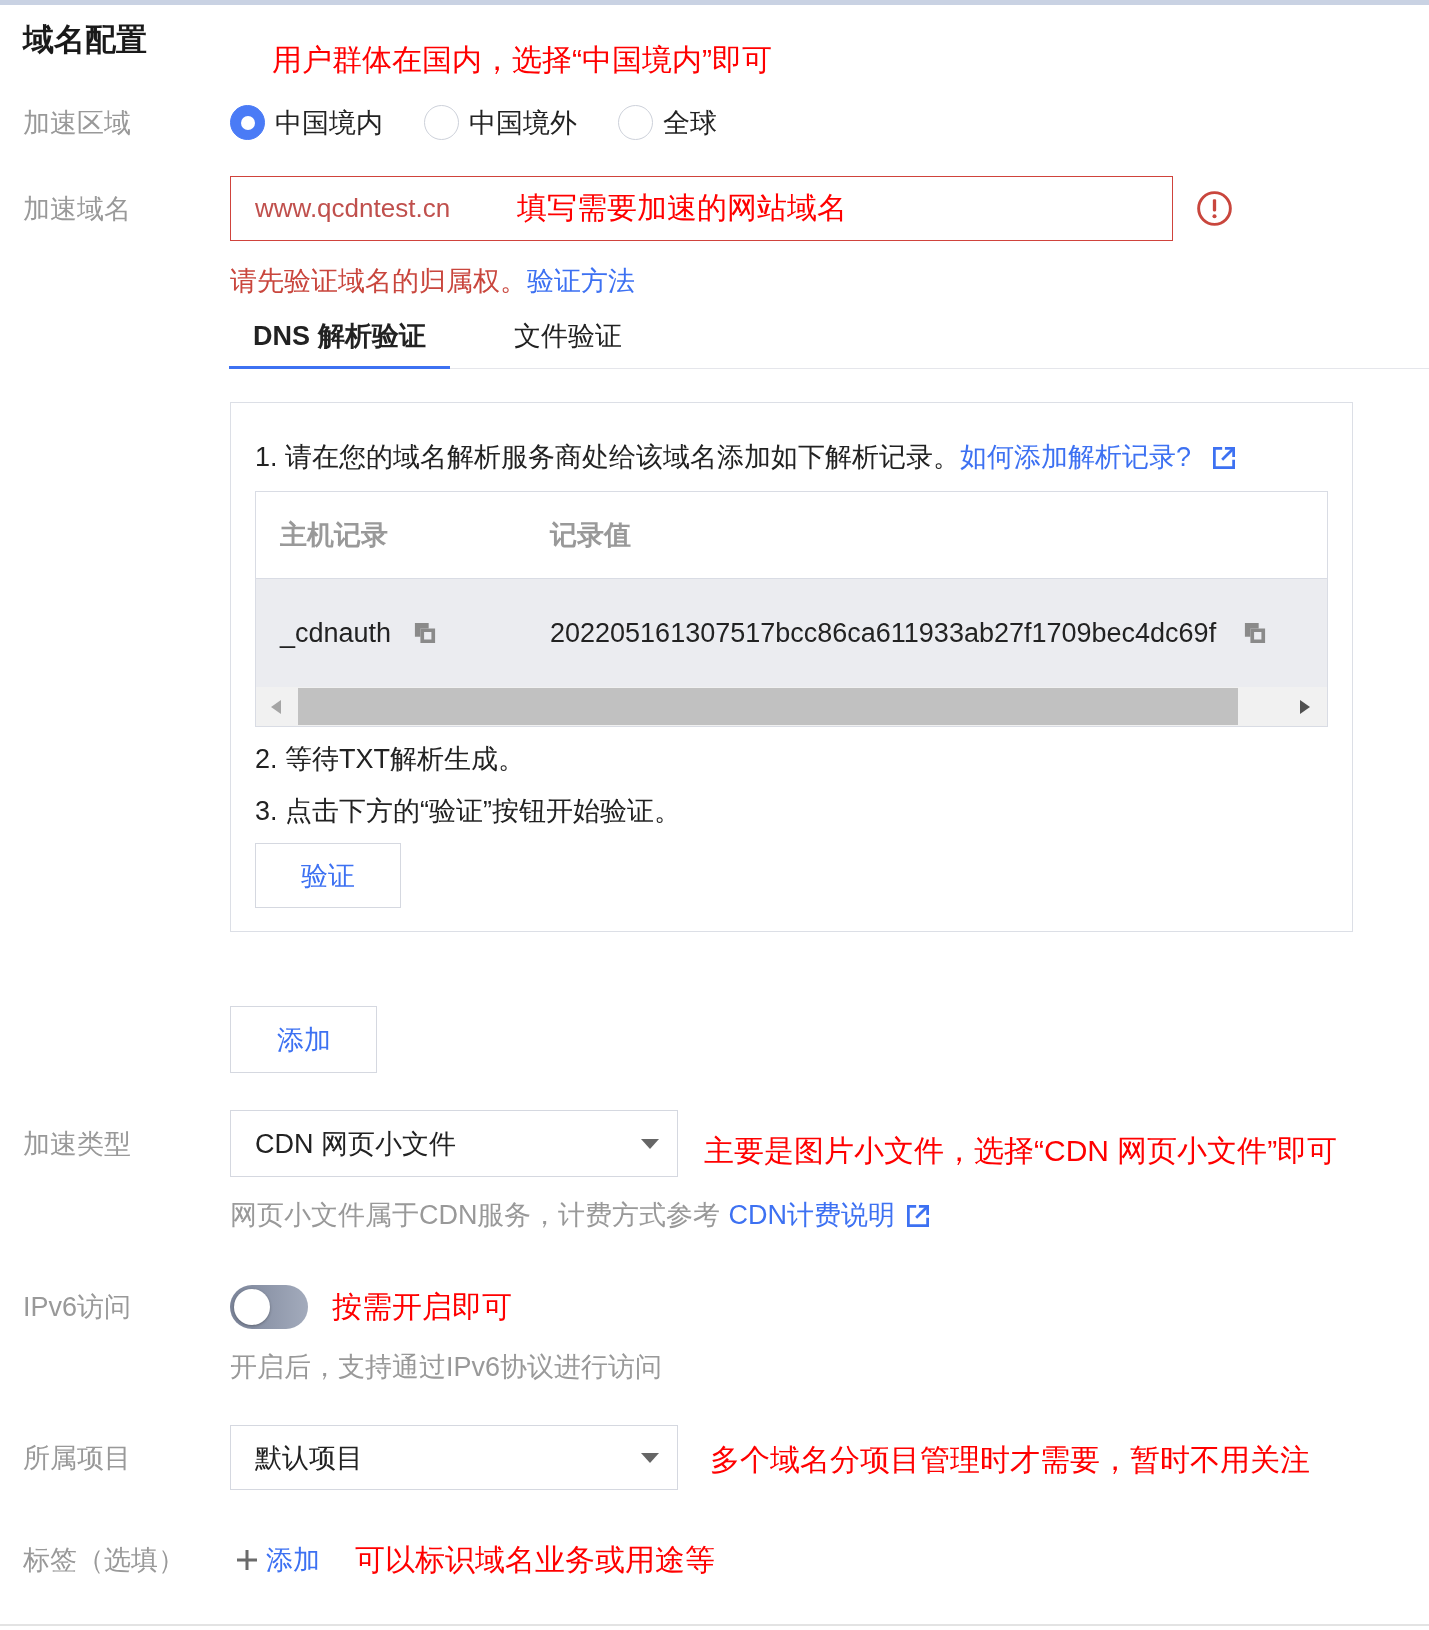 This screenshot has width=1429, height=1630. I want to click on scrollbar-thumb, so click(768, 706).